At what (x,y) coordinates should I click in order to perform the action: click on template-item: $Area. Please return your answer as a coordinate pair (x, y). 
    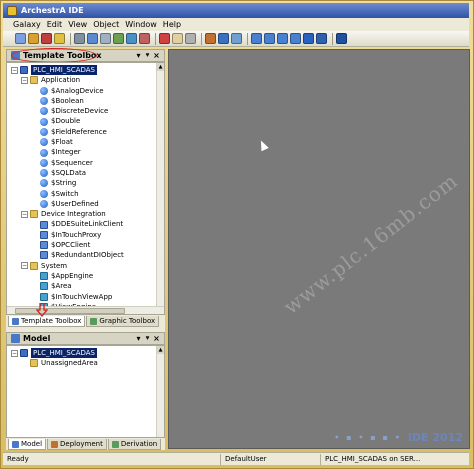
    Looking at the image, I should click on (102, 286).